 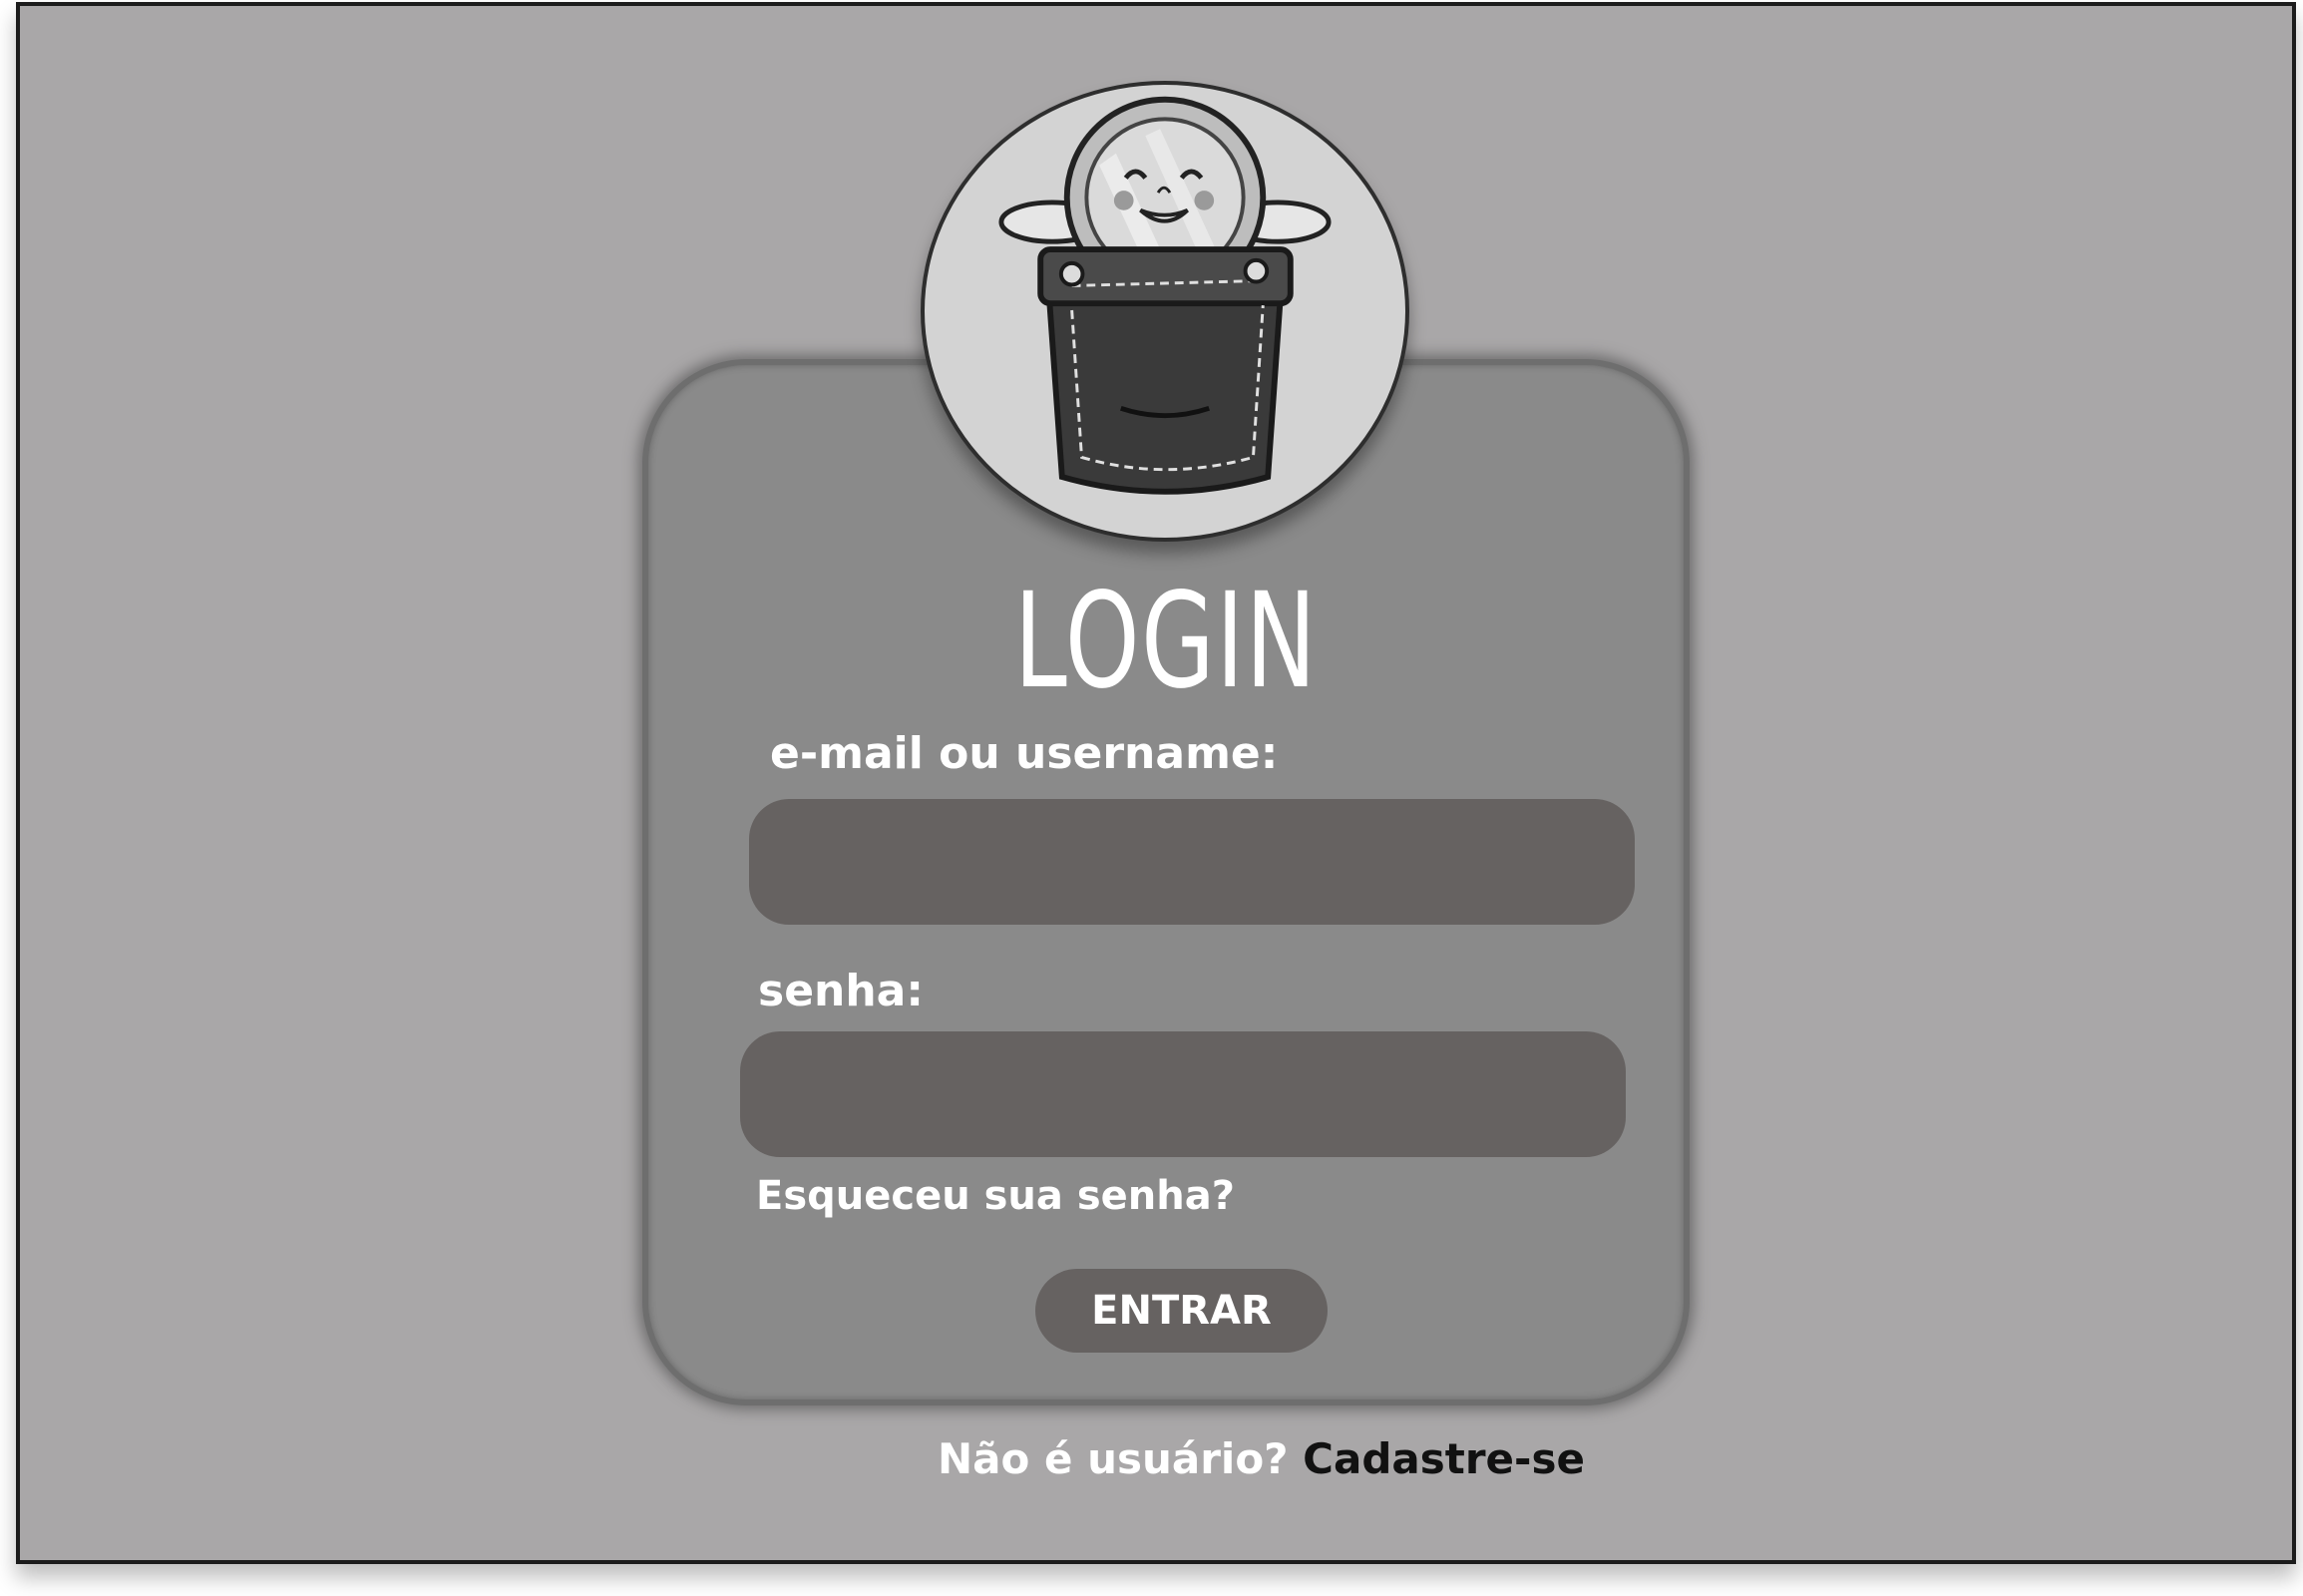 I want to click on signup-row: Não é usuário? Cadastre-se, so click(x=1261, y=1459).